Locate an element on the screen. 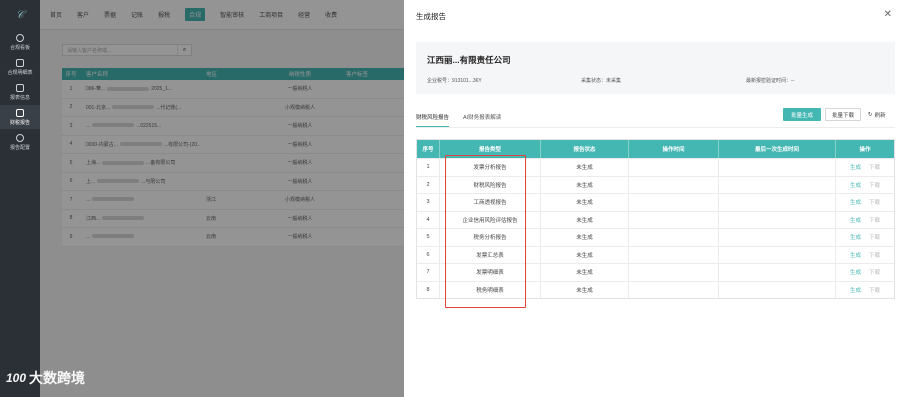  monitor-icon is located at coordinates (20, 87).